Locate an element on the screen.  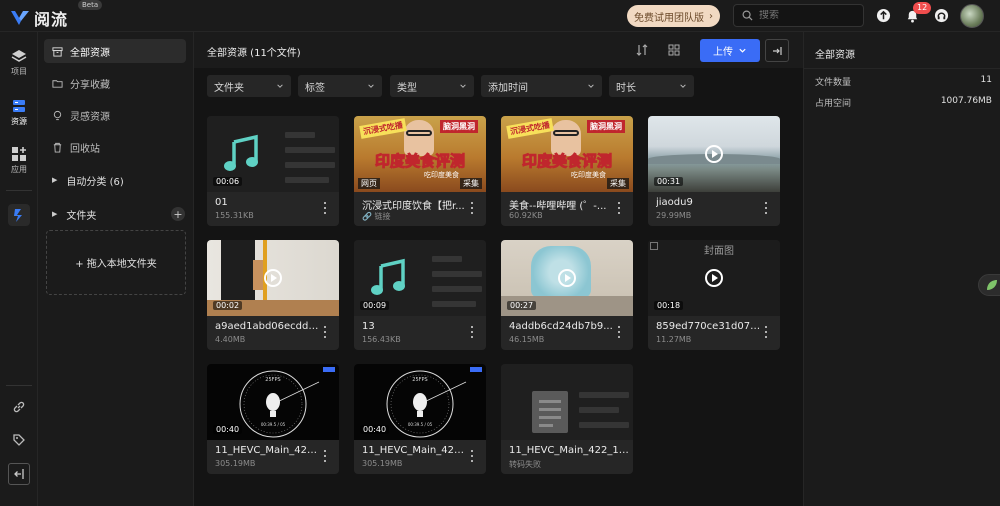
filter-type: 类型 is located at coordinates (432, 86).